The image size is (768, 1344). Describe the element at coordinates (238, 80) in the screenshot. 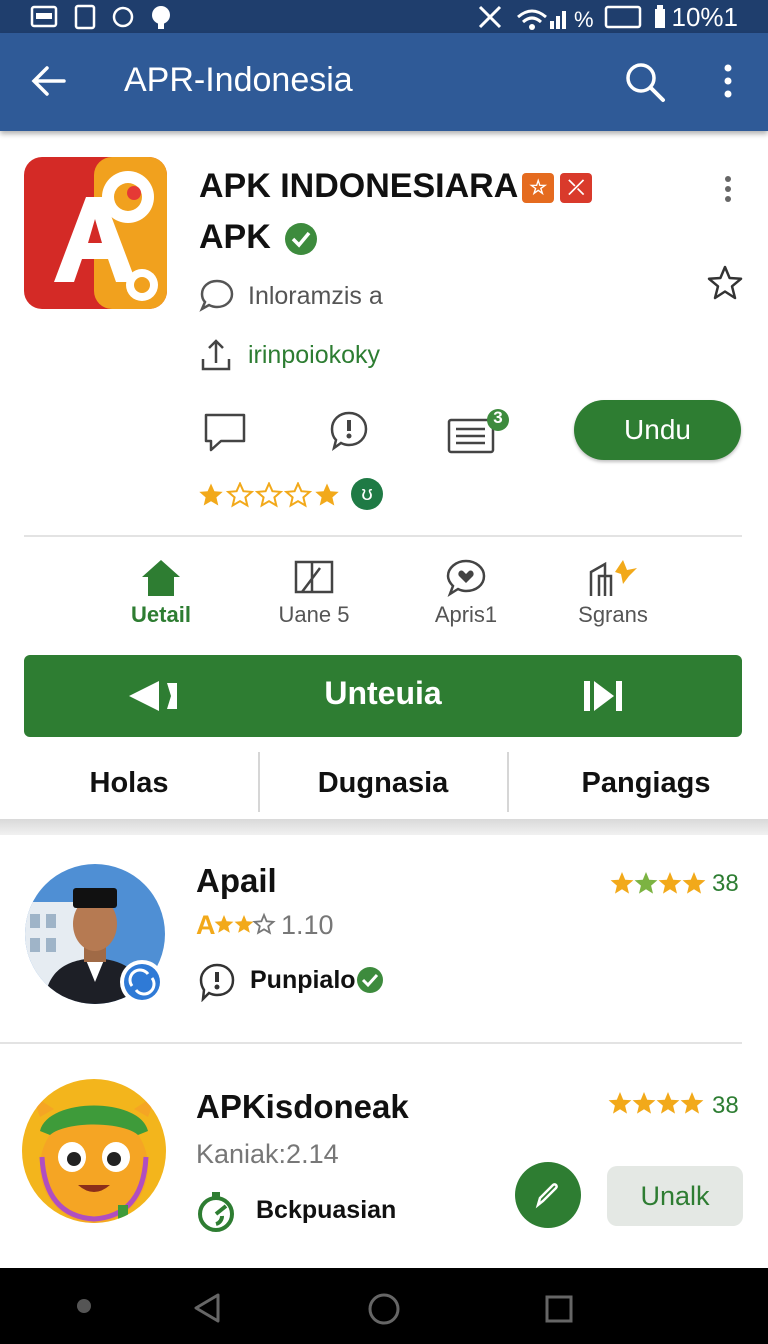

I see `page-title: APR-Indonesia` at that location.